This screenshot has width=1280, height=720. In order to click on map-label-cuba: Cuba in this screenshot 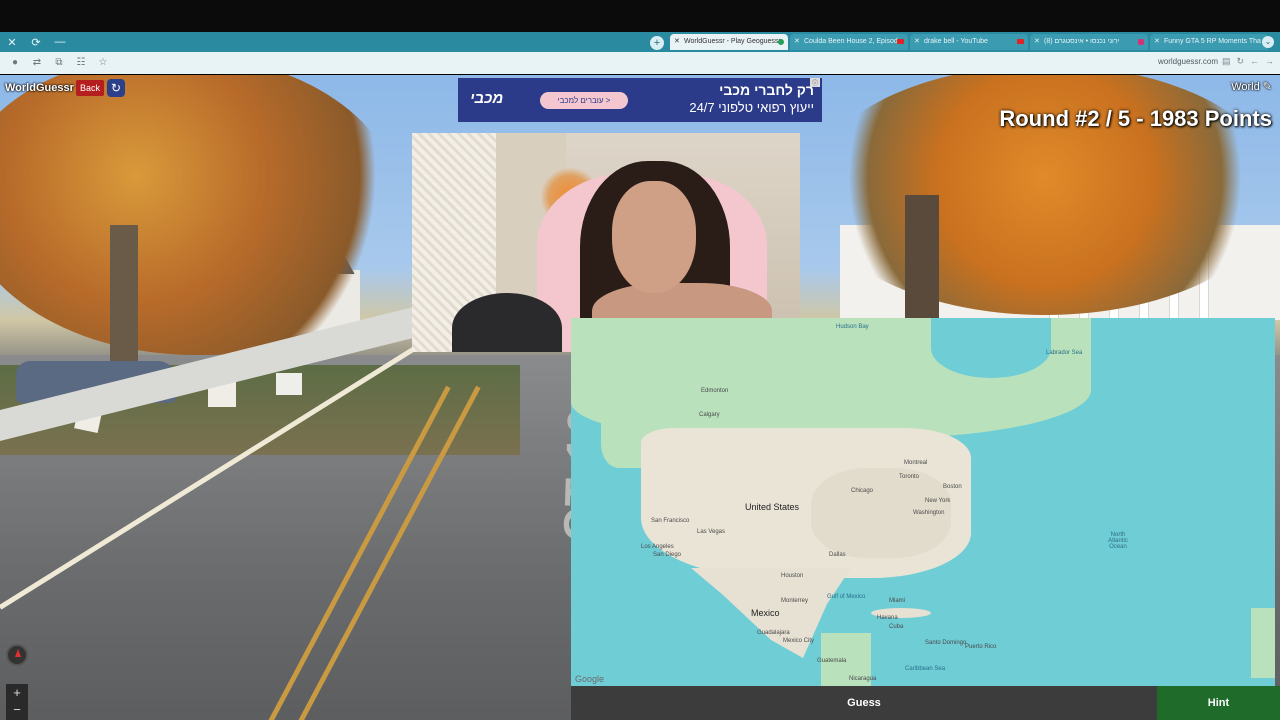, I will do `click(896, 627)`.